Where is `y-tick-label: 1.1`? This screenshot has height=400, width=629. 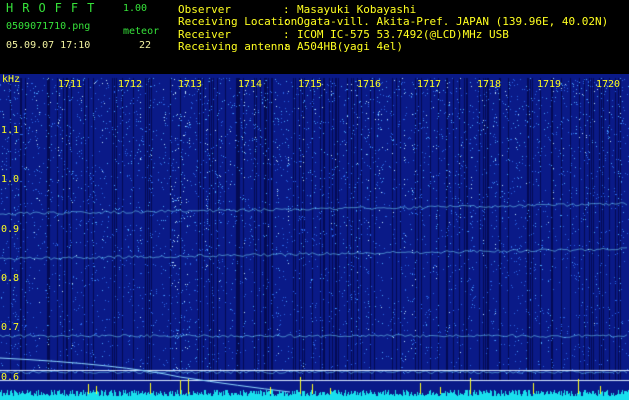 y-tick-label: 1.1 is located at coordinates (10, 130).